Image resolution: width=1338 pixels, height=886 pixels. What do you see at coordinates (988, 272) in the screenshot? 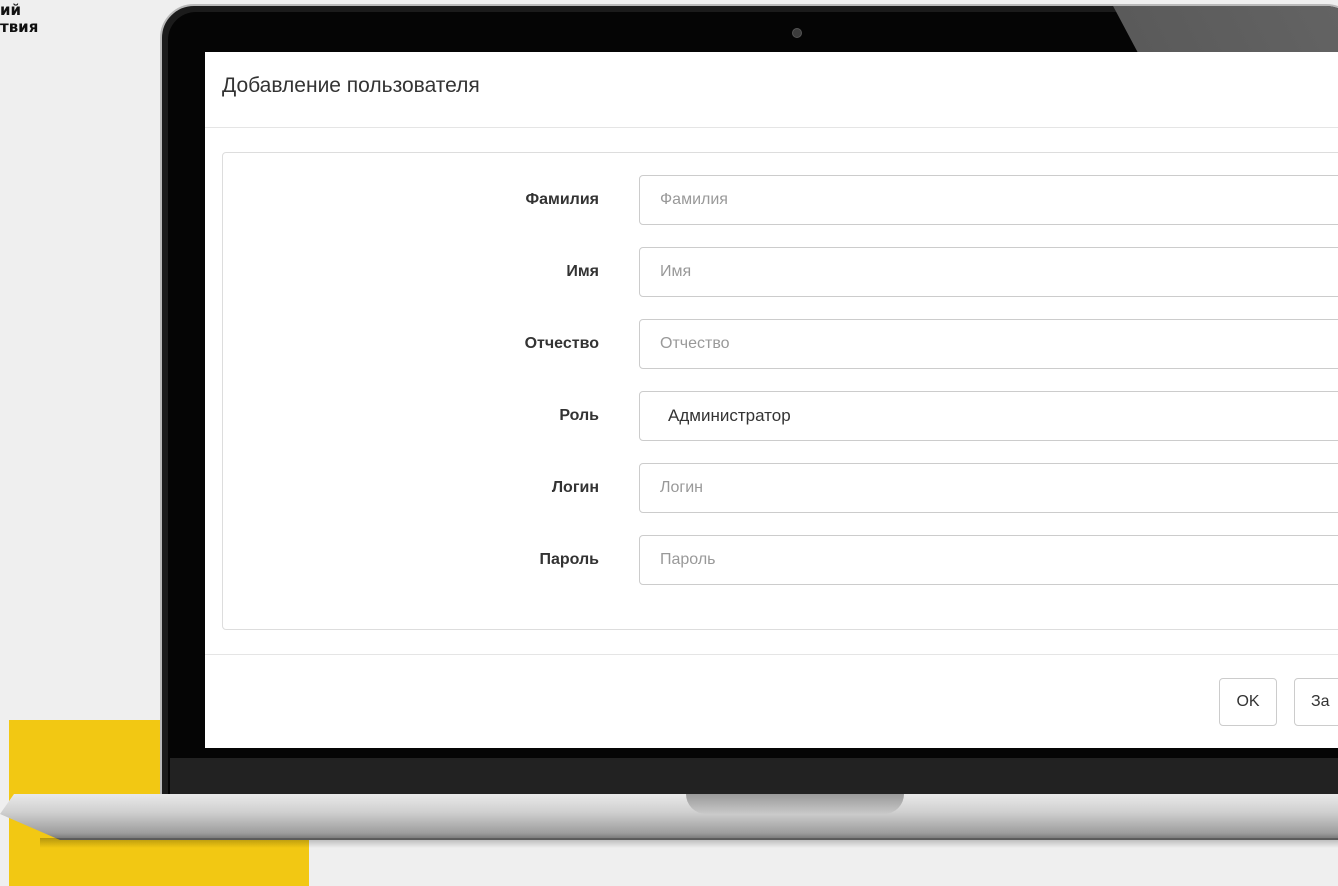
I see `first-name-input` at bounding box center [988, 272].